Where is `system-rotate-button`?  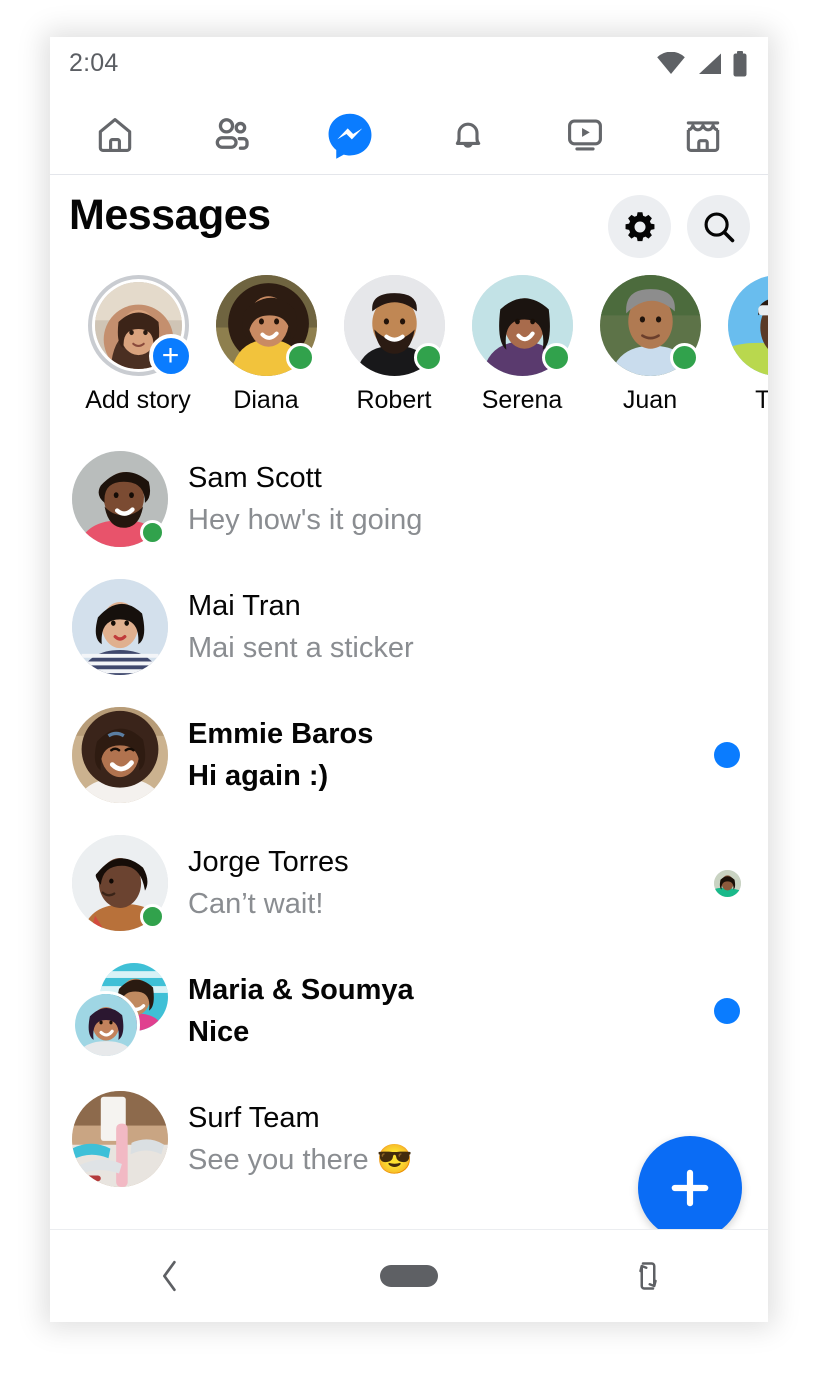 system-rotate-button is located at coordinates (648, 1276).